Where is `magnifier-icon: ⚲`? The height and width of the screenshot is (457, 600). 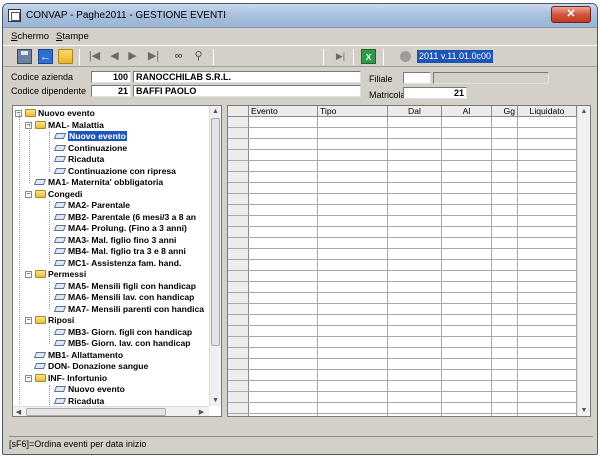
magnifier-icon: ⚲ is located at coordinates (198, 56).